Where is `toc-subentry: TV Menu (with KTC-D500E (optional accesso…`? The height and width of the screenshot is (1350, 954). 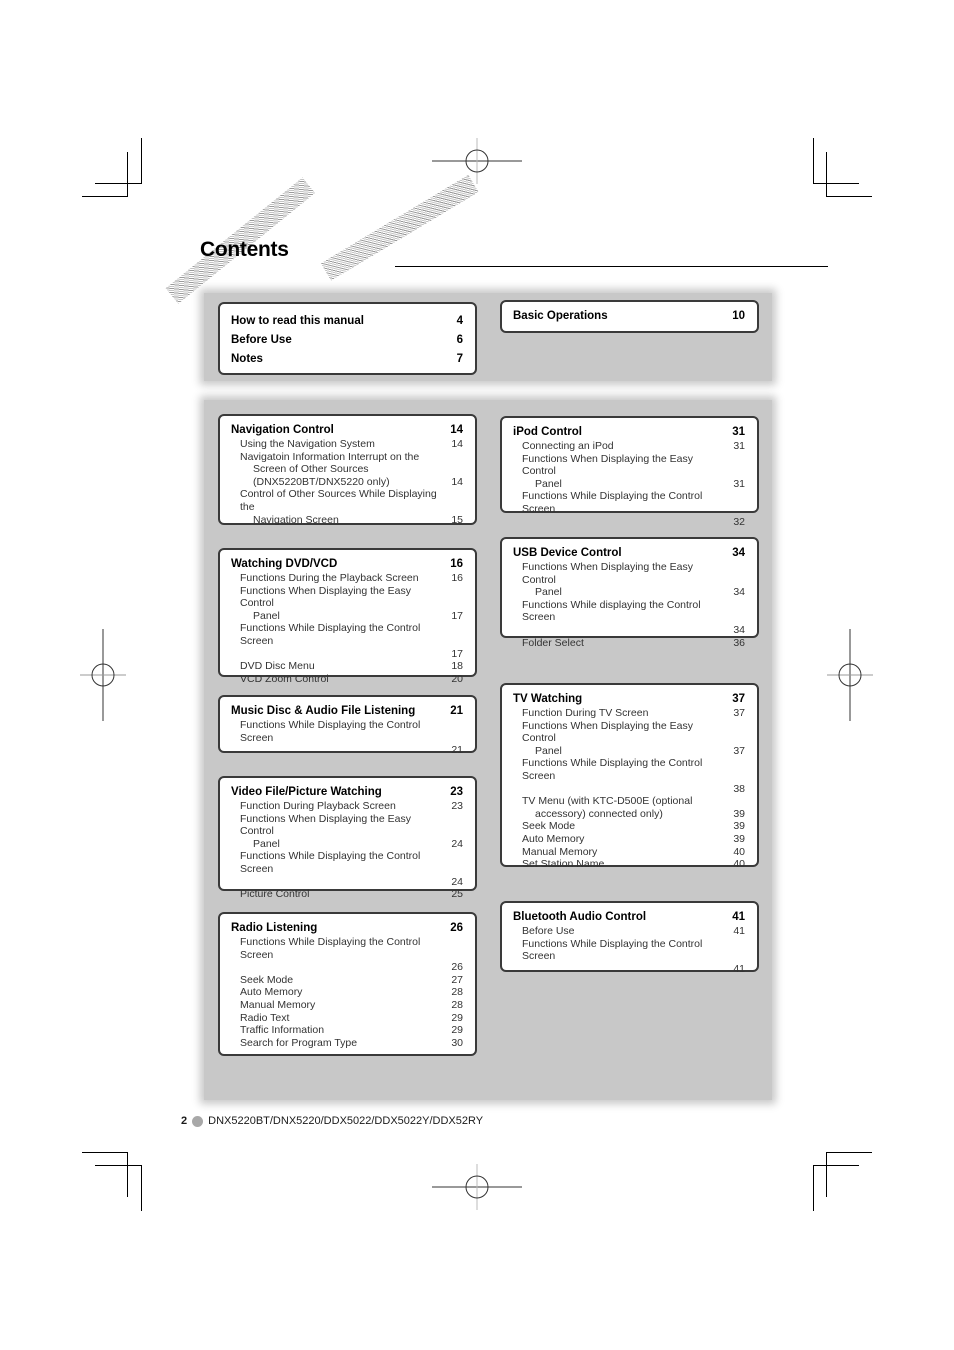
toc-subentry: TV Menu (with KTC-D500E (optional accesso… is located at coordinates (629, 807).